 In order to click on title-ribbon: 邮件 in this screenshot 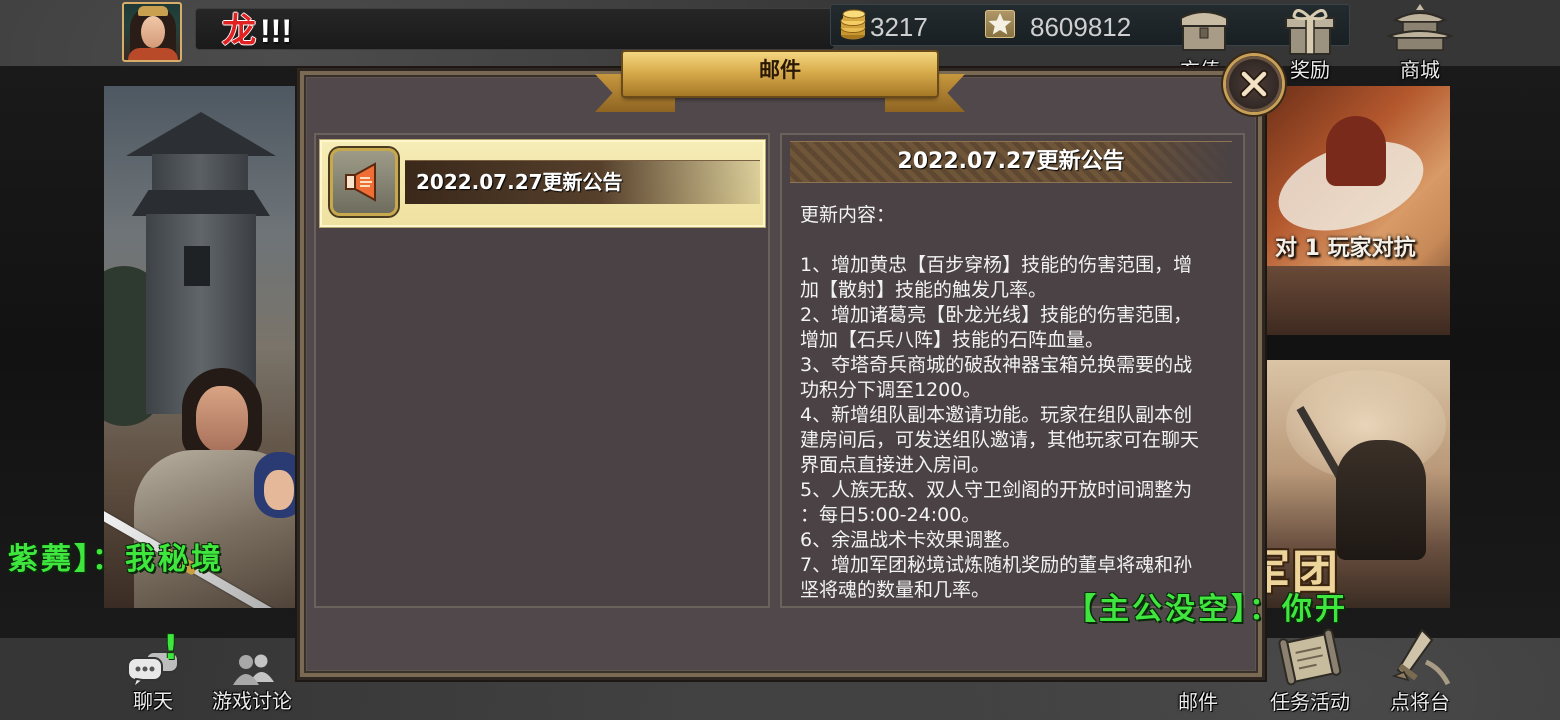, I will do `click(780, 74)`.